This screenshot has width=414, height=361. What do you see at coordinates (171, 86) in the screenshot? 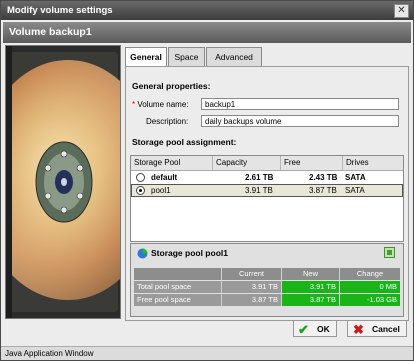
I see `general-properties-heading: General properties:` at bounding box center [171, 86].